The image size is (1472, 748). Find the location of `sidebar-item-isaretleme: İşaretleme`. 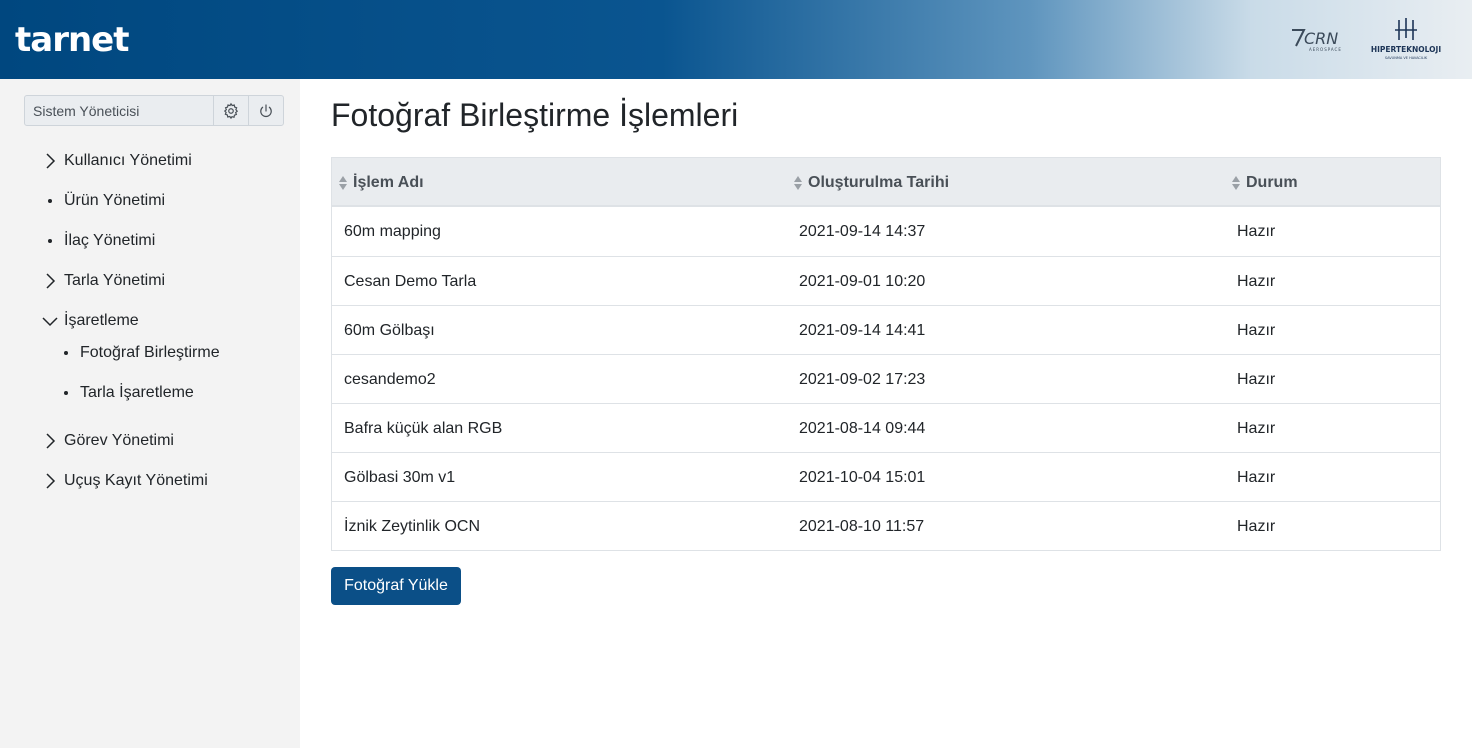

sidebar-item-isaretleme: İşaretleme is located at coordinates (89, 321).